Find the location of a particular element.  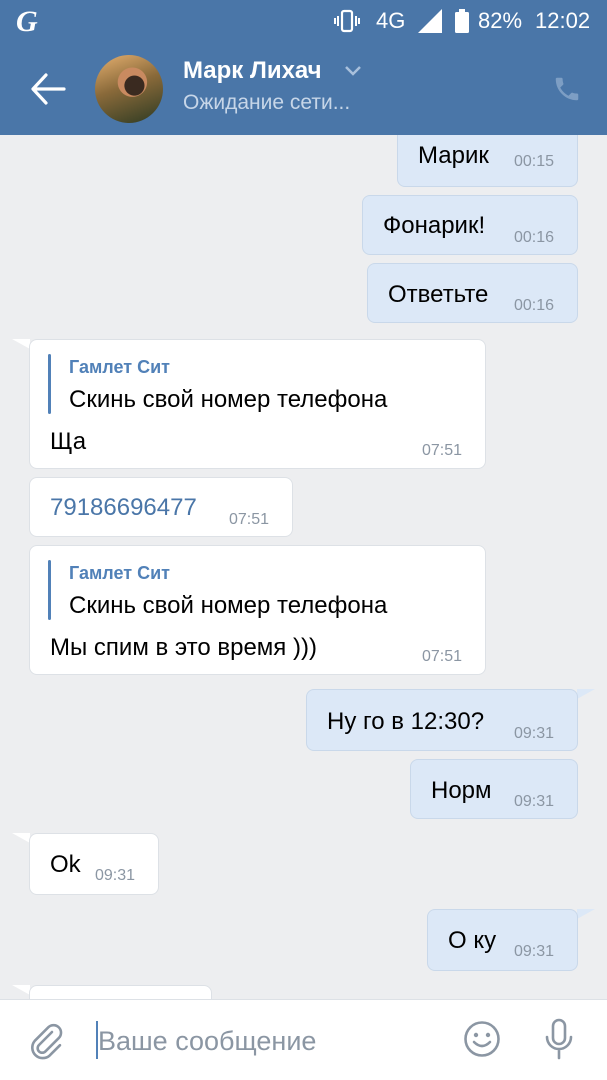

outgoing-message: О ку 09:31 is located at coordinates (502, 940).